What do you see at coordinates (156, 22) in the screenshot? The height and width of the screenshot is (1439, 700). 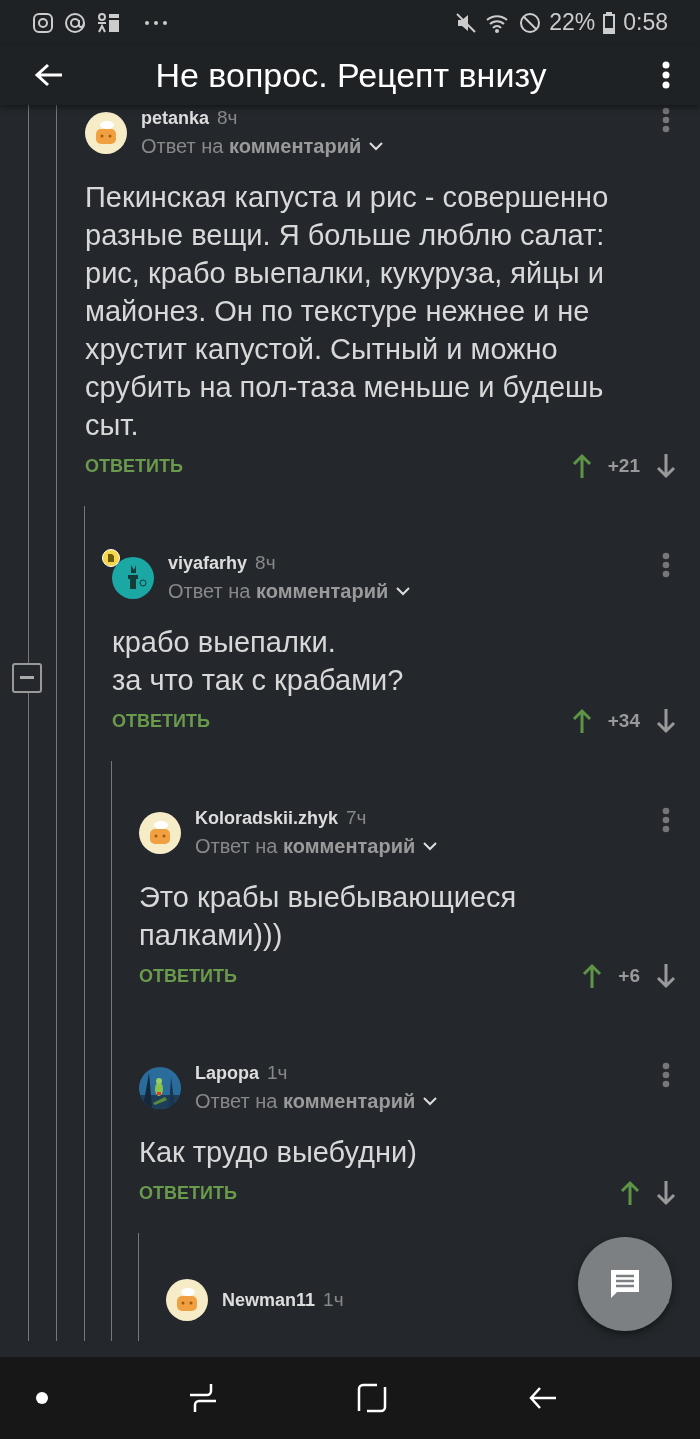 I see `more-dots-icon` at bounding box center [156, 22].